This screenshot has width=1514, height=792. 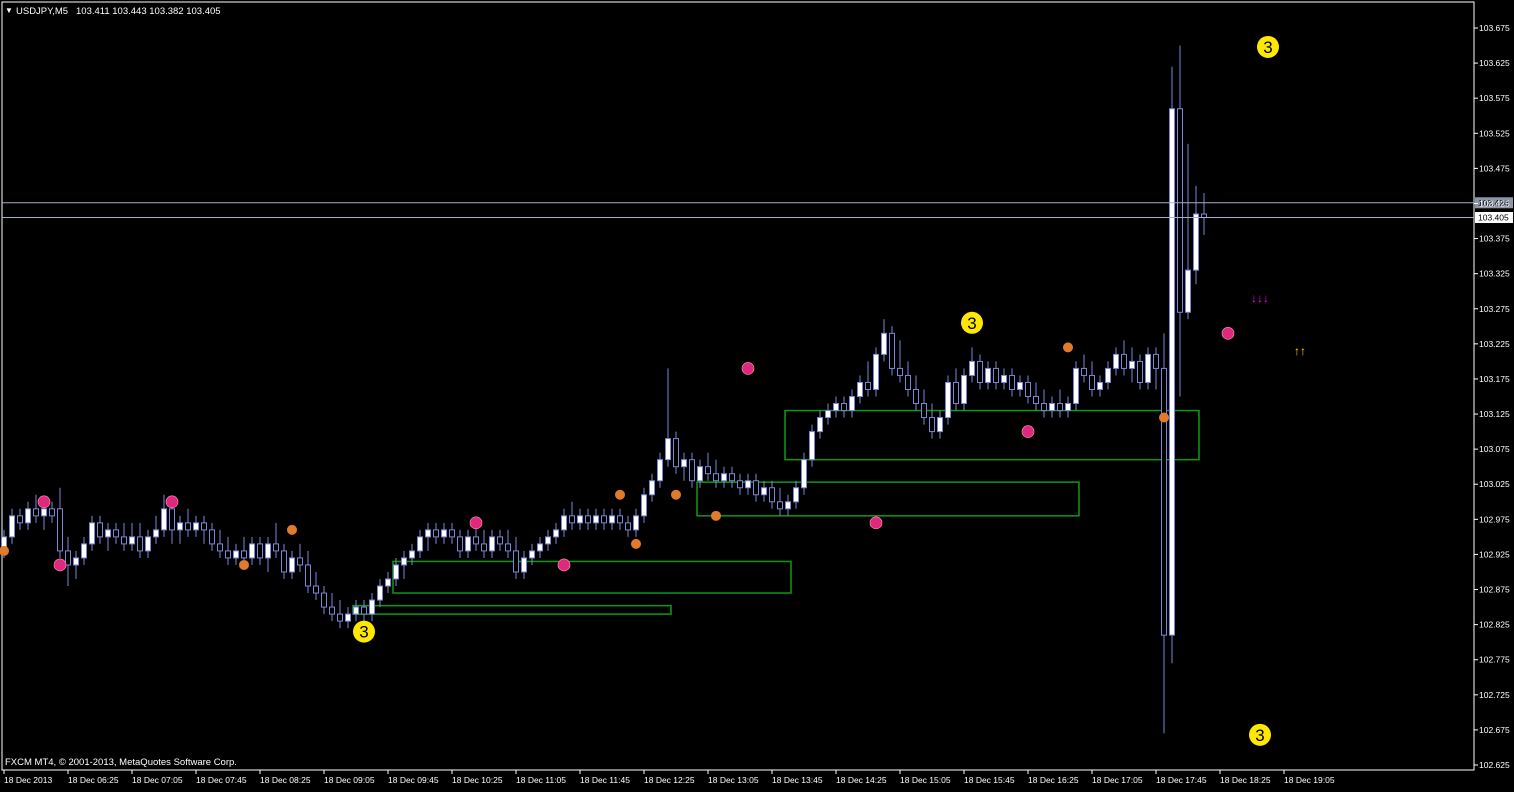 What do you see at coordinates (413, 780) in the screenshot?
I see `x-tick-label: 18 Dec 09:45` at bounding box center [413, 780].